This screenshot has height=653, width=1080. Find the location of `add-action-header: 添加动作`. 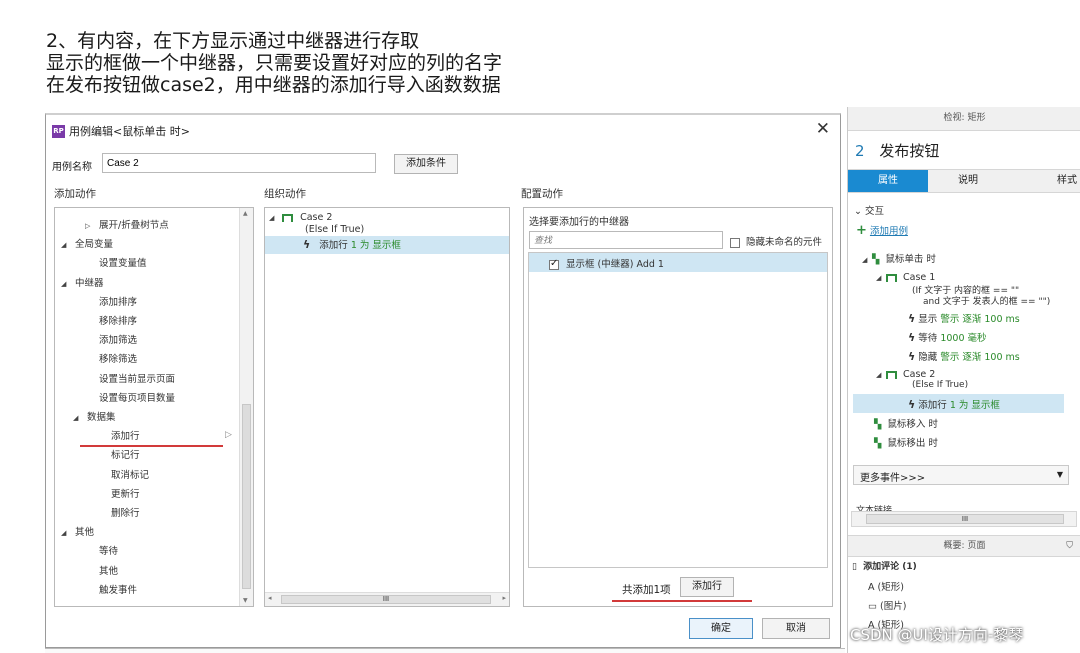

add-action-header: 添加动作 is located at coordinates (75, 194).